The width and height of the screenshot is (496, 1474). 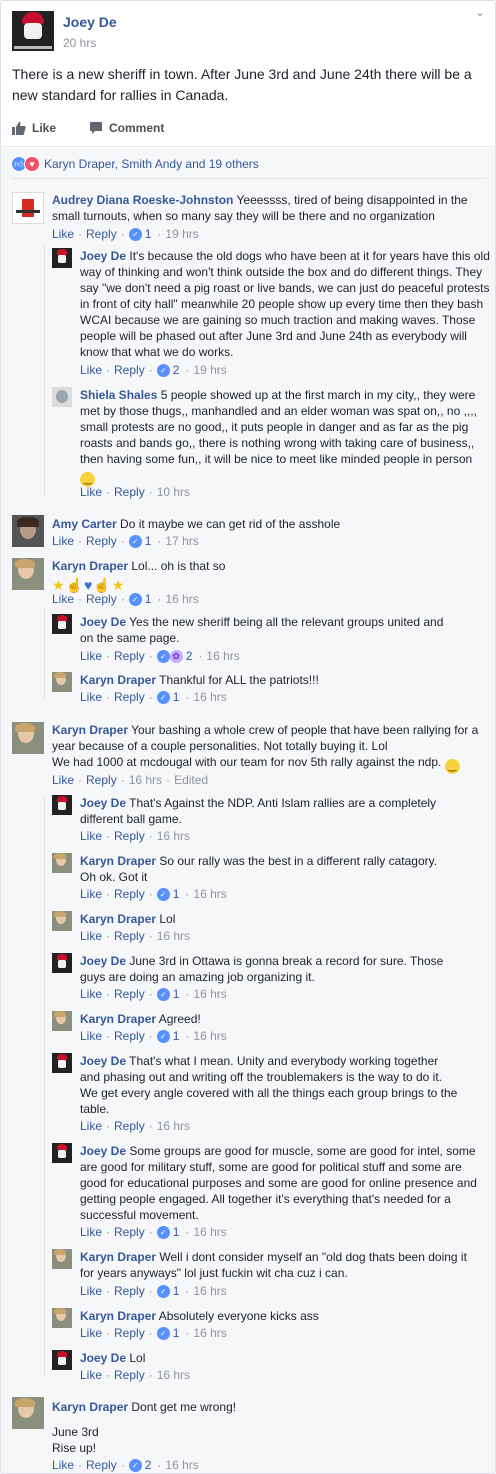 What do you see at coordinates (90, 43) in the screenshot?
I see `post-timestamp: 20 hrs` at bounding box center [90, 43].